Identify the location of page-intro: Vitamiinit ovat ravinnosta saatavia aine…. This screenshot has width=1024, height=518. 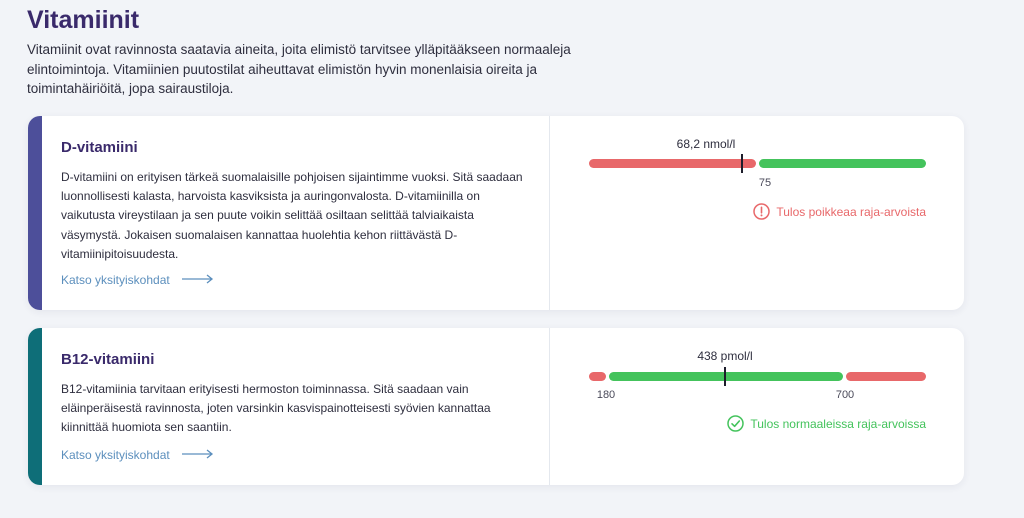
(299, 69).